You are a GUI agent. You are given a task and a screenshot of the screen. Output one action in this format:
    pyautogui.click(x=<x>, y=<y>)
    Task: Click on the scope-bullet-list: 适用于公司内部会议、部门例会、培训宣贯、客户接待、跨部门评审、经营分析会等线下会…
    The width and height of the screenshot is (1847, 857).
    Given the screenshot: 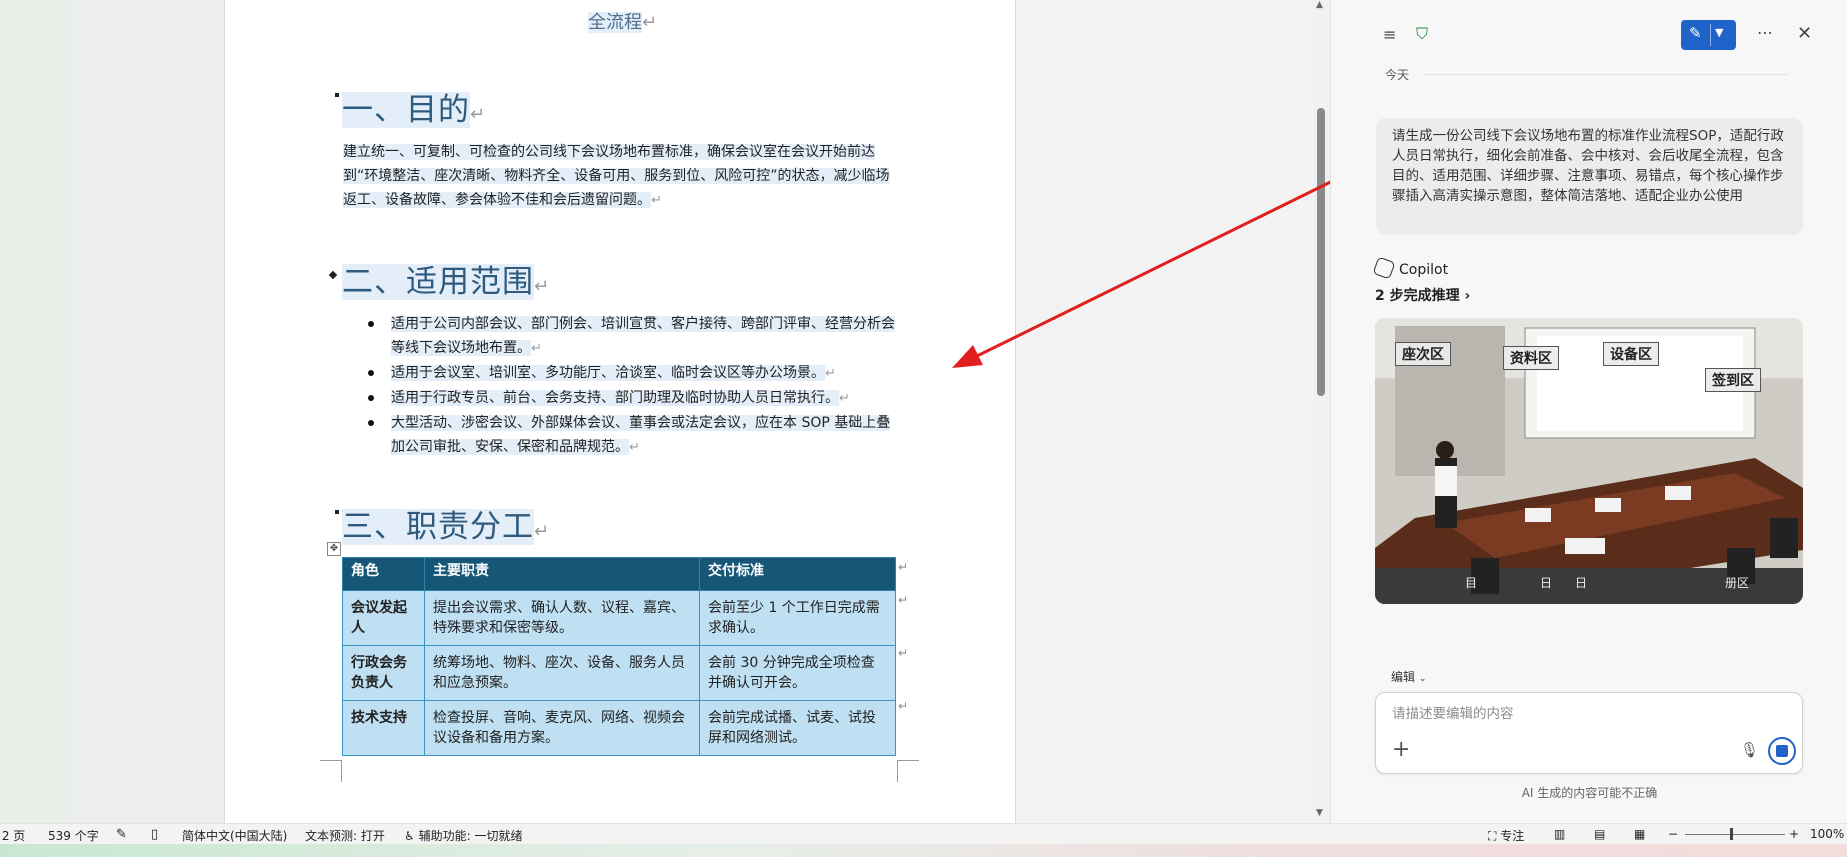 What is the action you would take?
    pyautogui.click(x=632, y=386)
    